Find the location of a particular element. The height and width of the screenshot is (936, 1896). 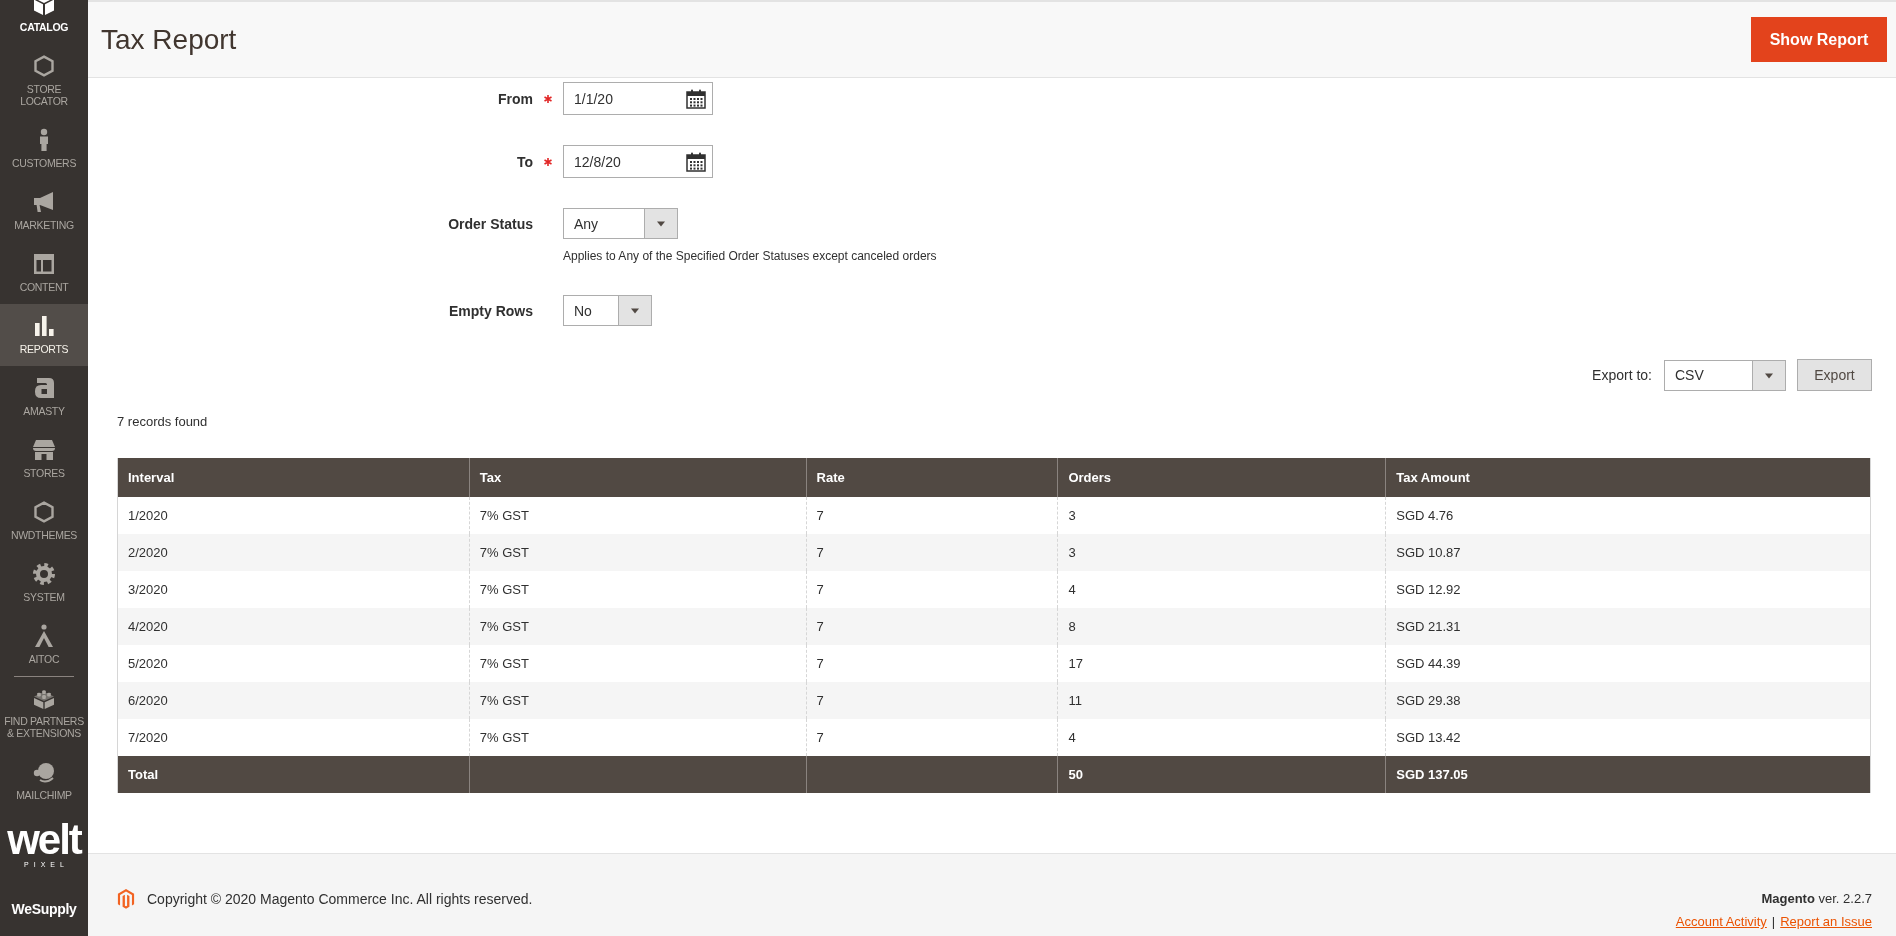

total-cell: Total is located at coordinates (293, 774).